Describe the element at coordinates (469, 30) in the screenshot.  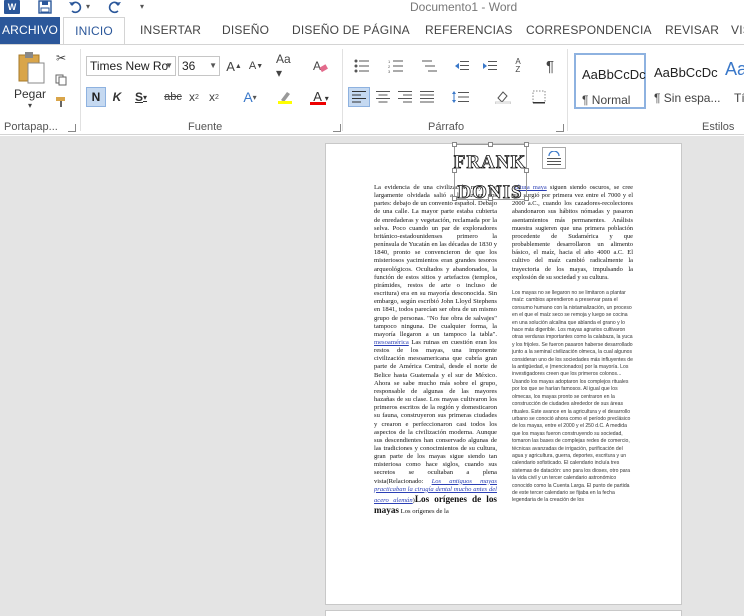
I see `tab-referencias: REFERENCIAS` at that location.